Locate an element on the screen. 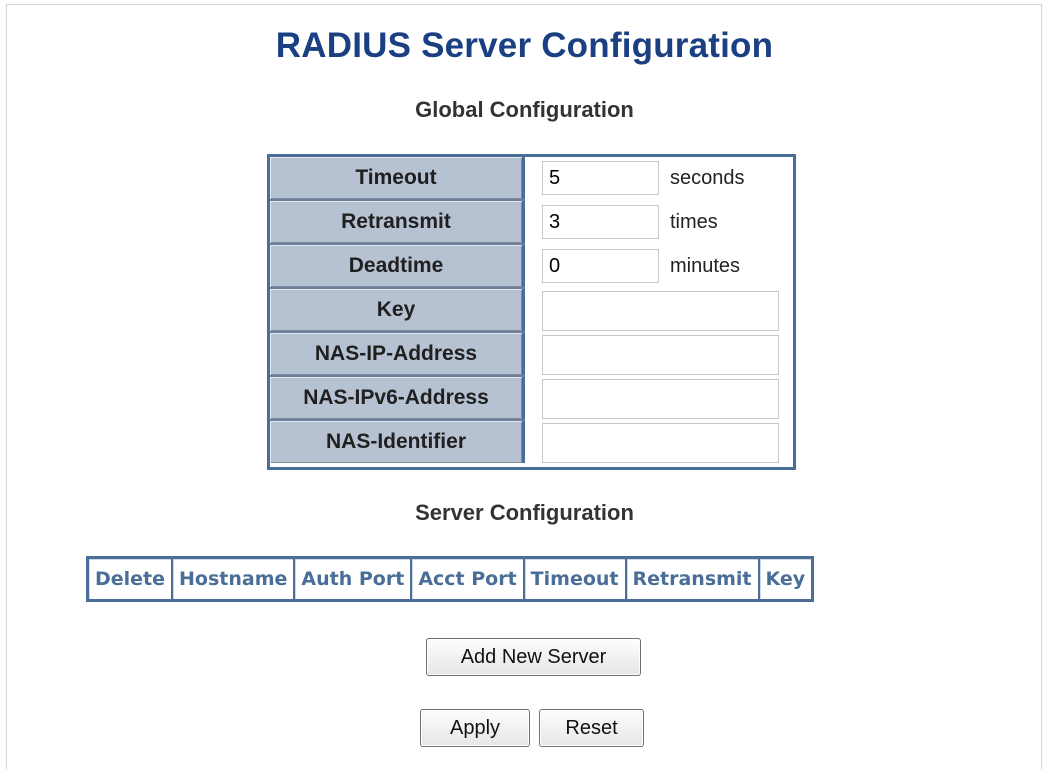 This screenshot has height=769, width=1049. key-input is located at coordinates (660, 311).